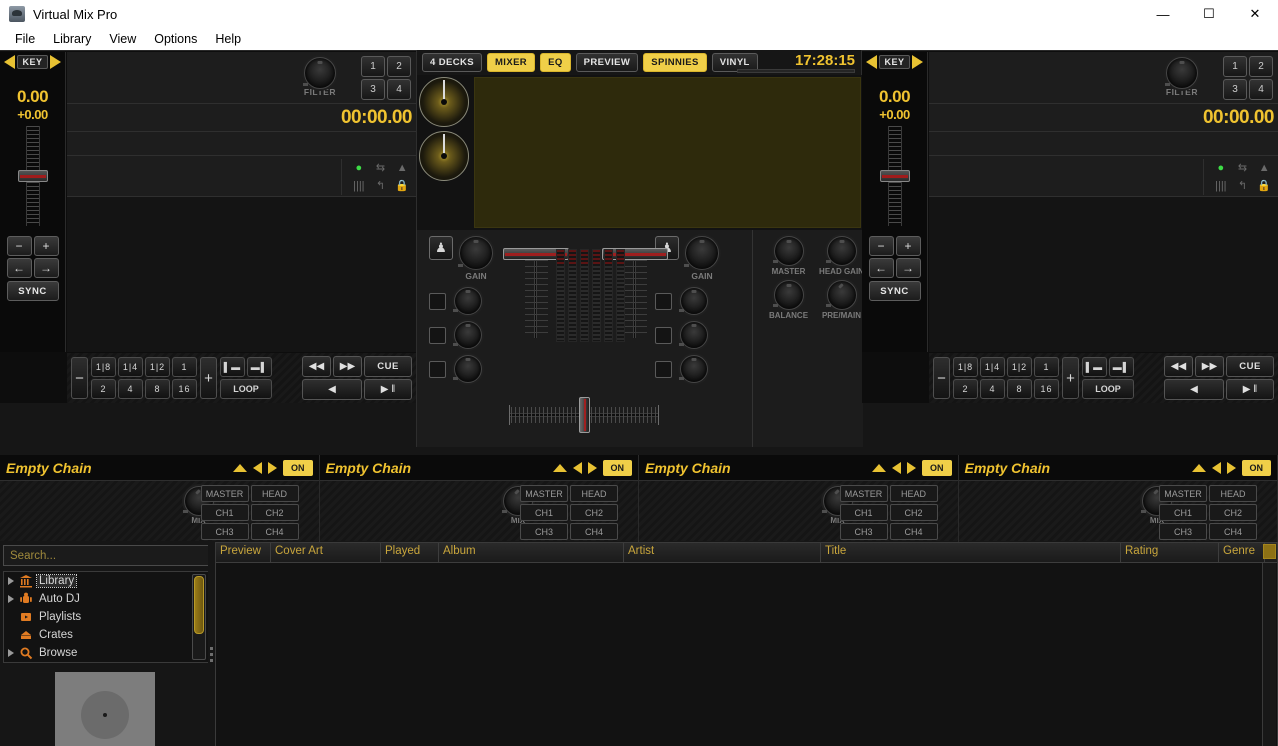 The width and height of the screenshot is (1278, 746). I want to click on maximize-button: ☐, so click(1209, 14).